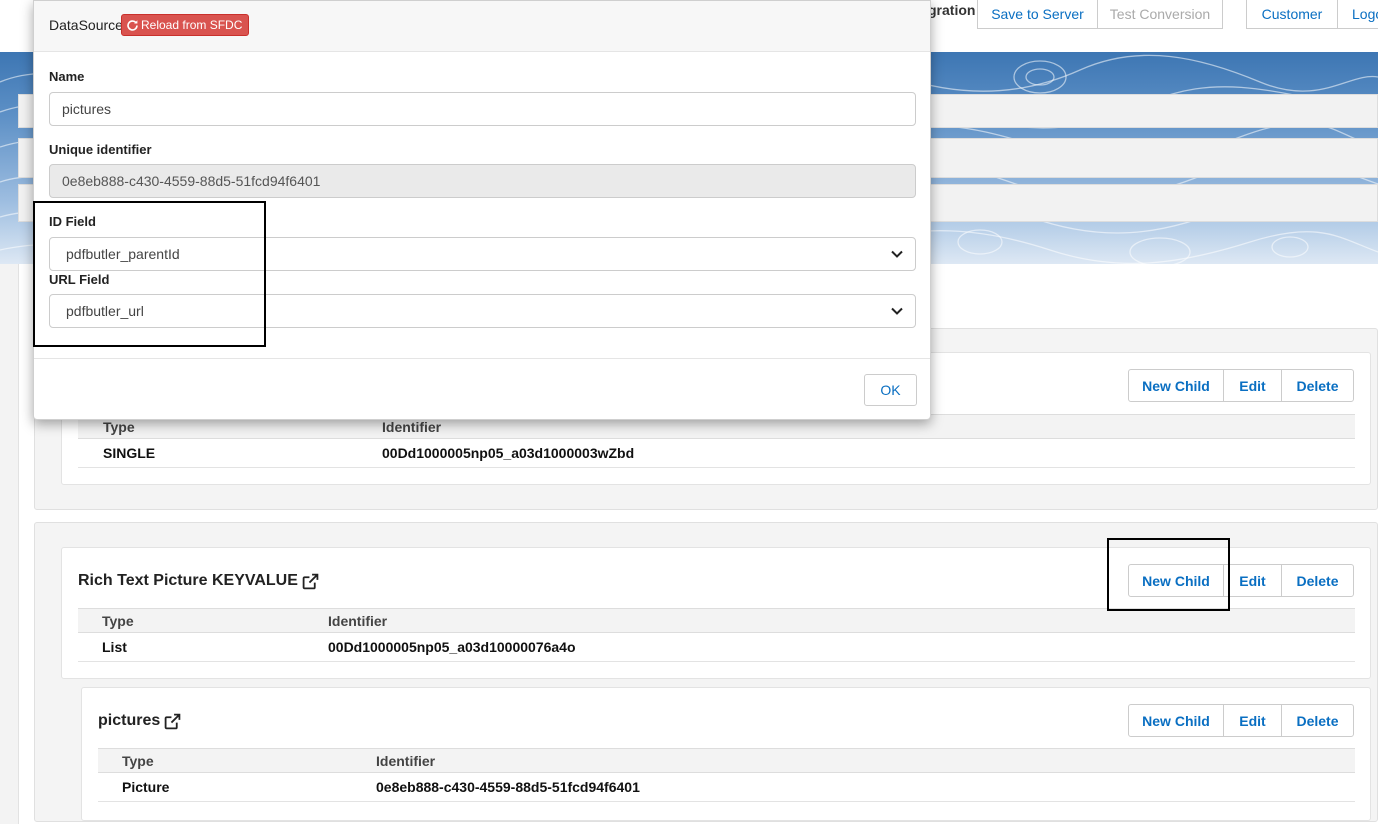 The image size is (1378, 824). I want to click on nav-item-integration: gration, so click(951, 10).